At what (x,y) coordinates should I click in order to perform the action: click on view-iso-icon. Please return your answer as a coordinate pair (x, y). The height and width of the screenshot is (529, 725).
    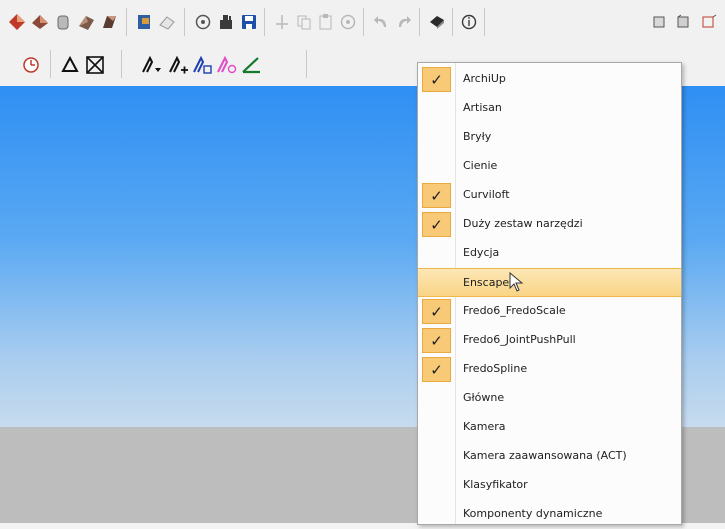
    Looking at the image, I should click on (659, 22).